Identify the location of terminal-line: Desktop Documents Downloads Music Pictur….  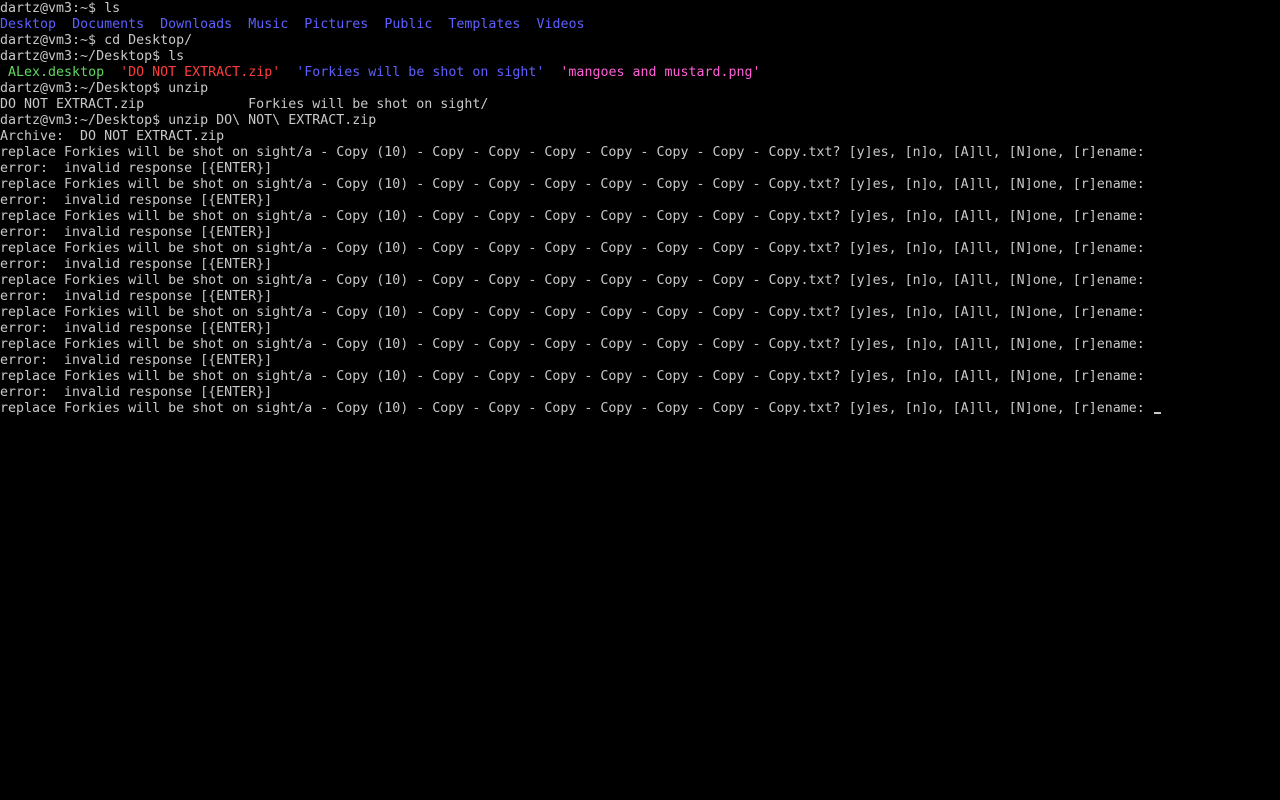
(640, 25).